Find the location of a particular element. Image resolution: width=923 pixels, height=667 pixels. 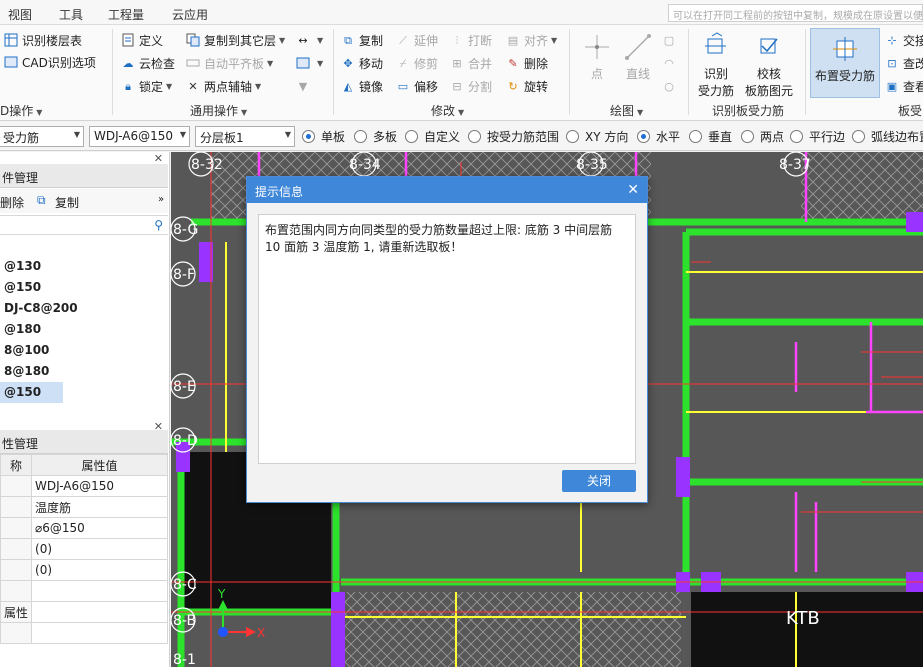

table-row: 温度筋 is located at coordinates (84, 507).